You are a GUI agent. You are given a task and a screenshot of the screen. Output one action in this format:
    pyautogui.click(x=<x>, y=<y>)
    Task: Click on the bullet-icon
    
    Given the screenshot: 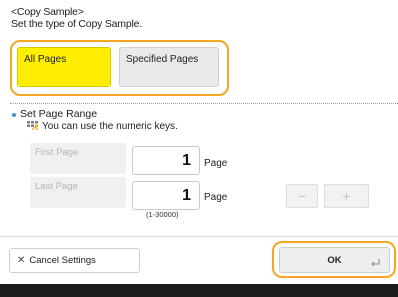 What is the action you would take?
    pyautogui.click(x=14, y=115)
    